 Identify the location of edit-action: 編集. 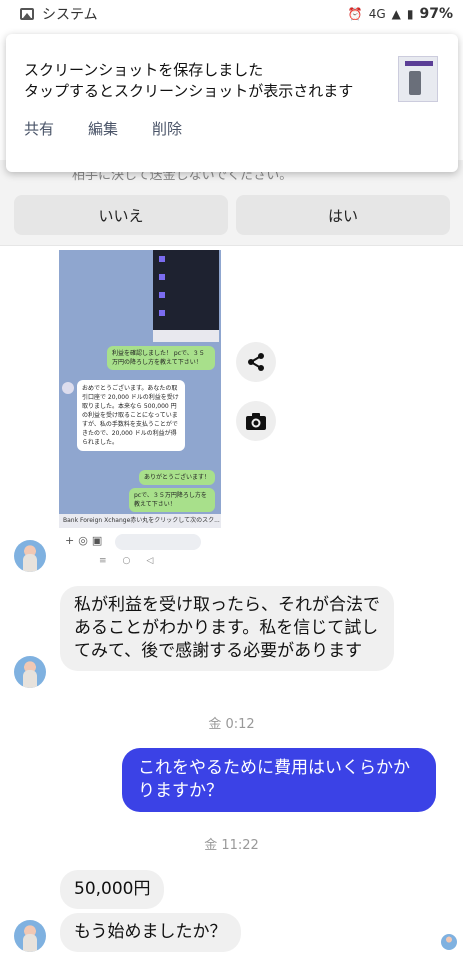
(103, 128).